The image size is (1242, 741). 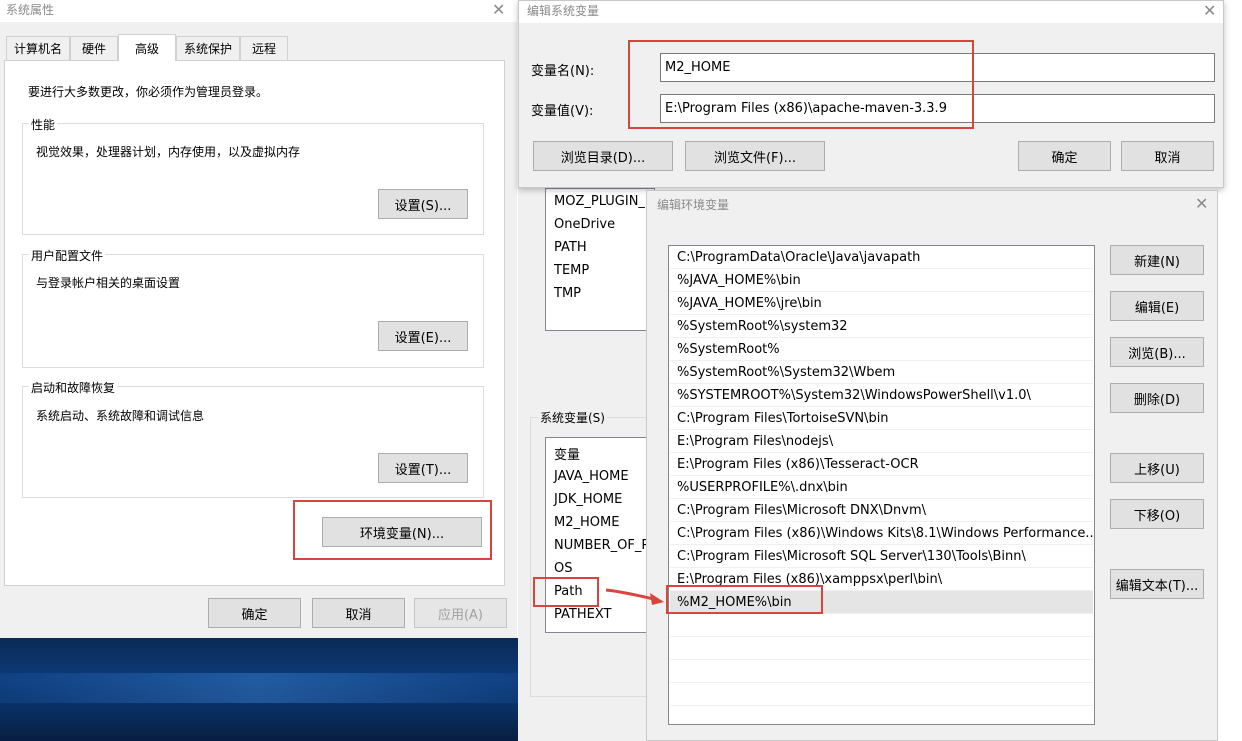 I want to click on edit-environment-variable-titlebar: 编辑环境变量 ✕, so click(x=932, y=204).